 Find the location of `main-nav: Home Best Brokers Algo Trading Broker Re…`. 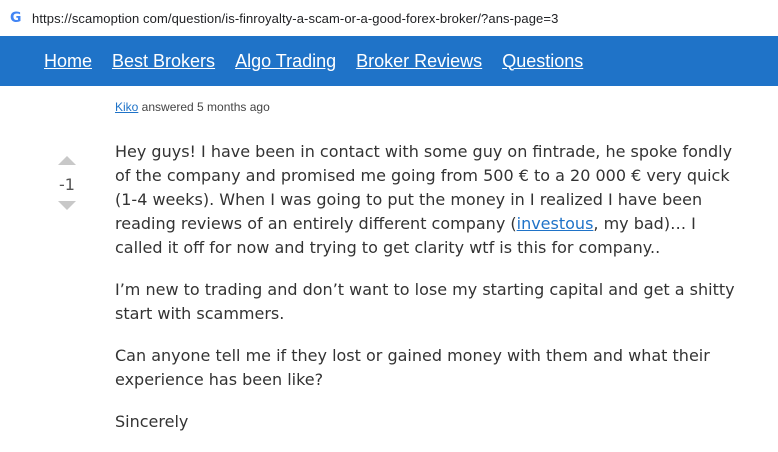

main-nav: Home Best Brokers Algo Trading Broker Re… is located at coordinates (389, 61).